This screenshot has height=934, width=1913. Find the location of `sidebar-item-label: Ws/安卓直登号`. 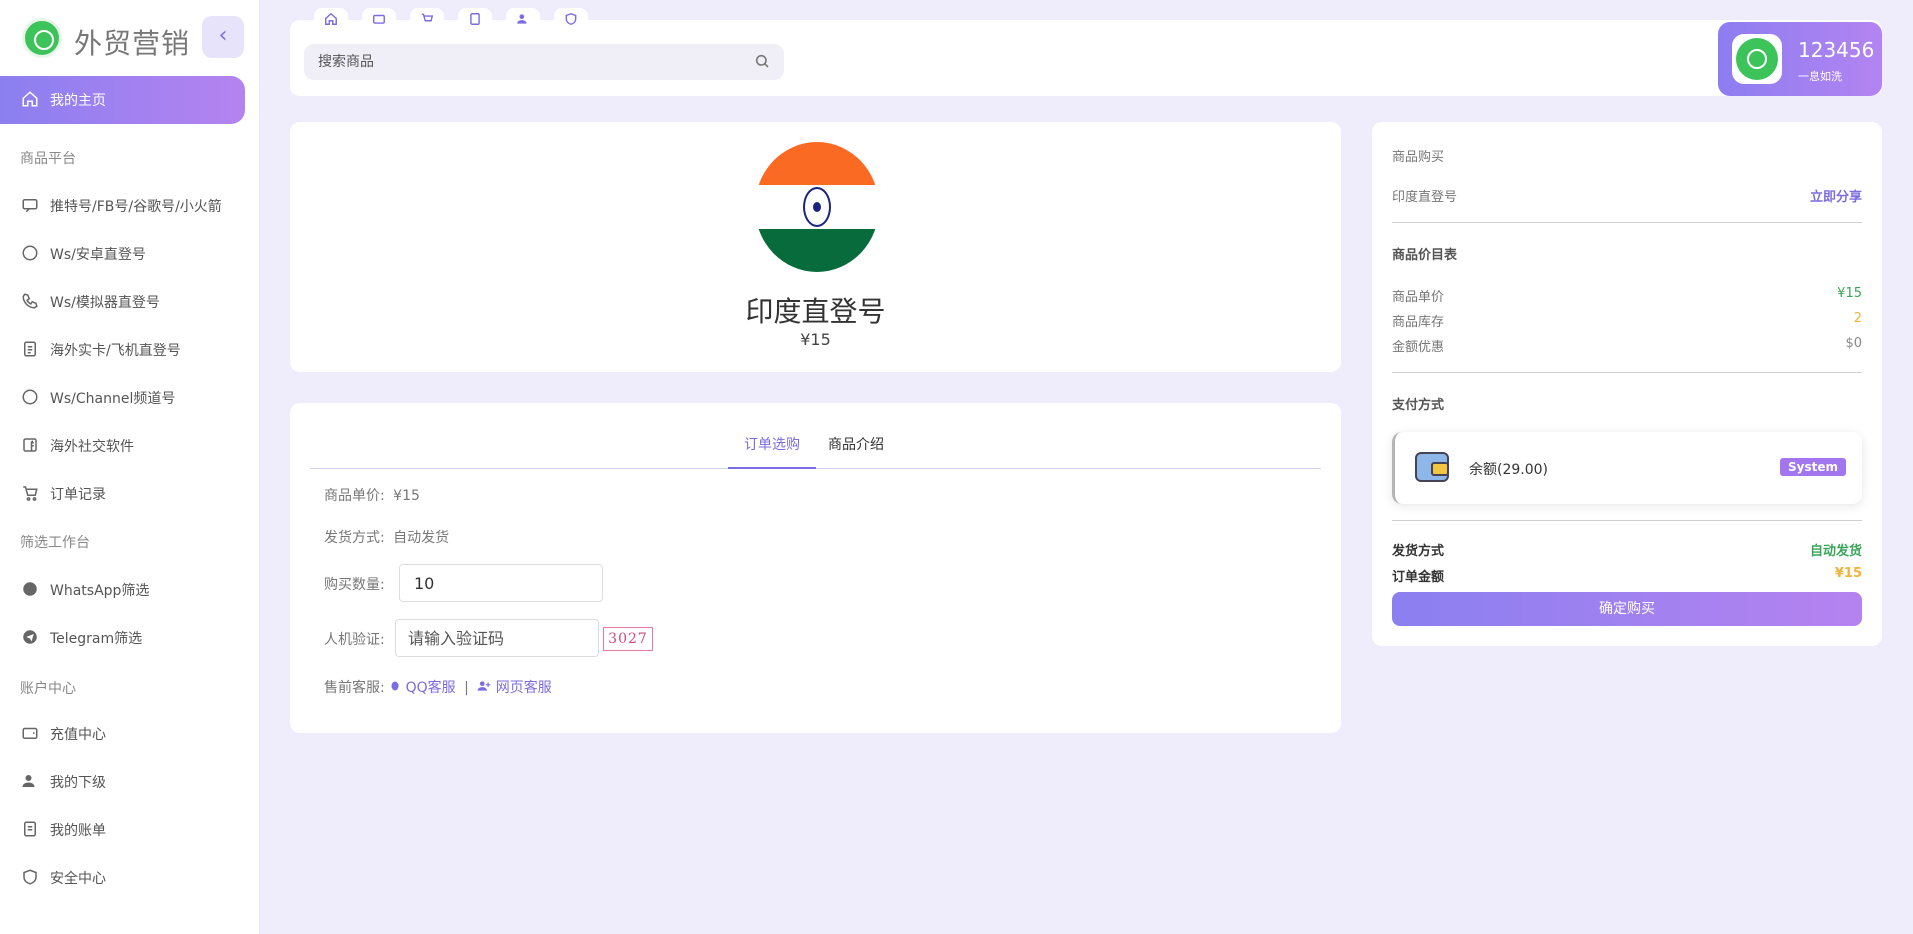

sidebar-item-label: Ws/安卓直登号 is located at coordinates (98, 255).